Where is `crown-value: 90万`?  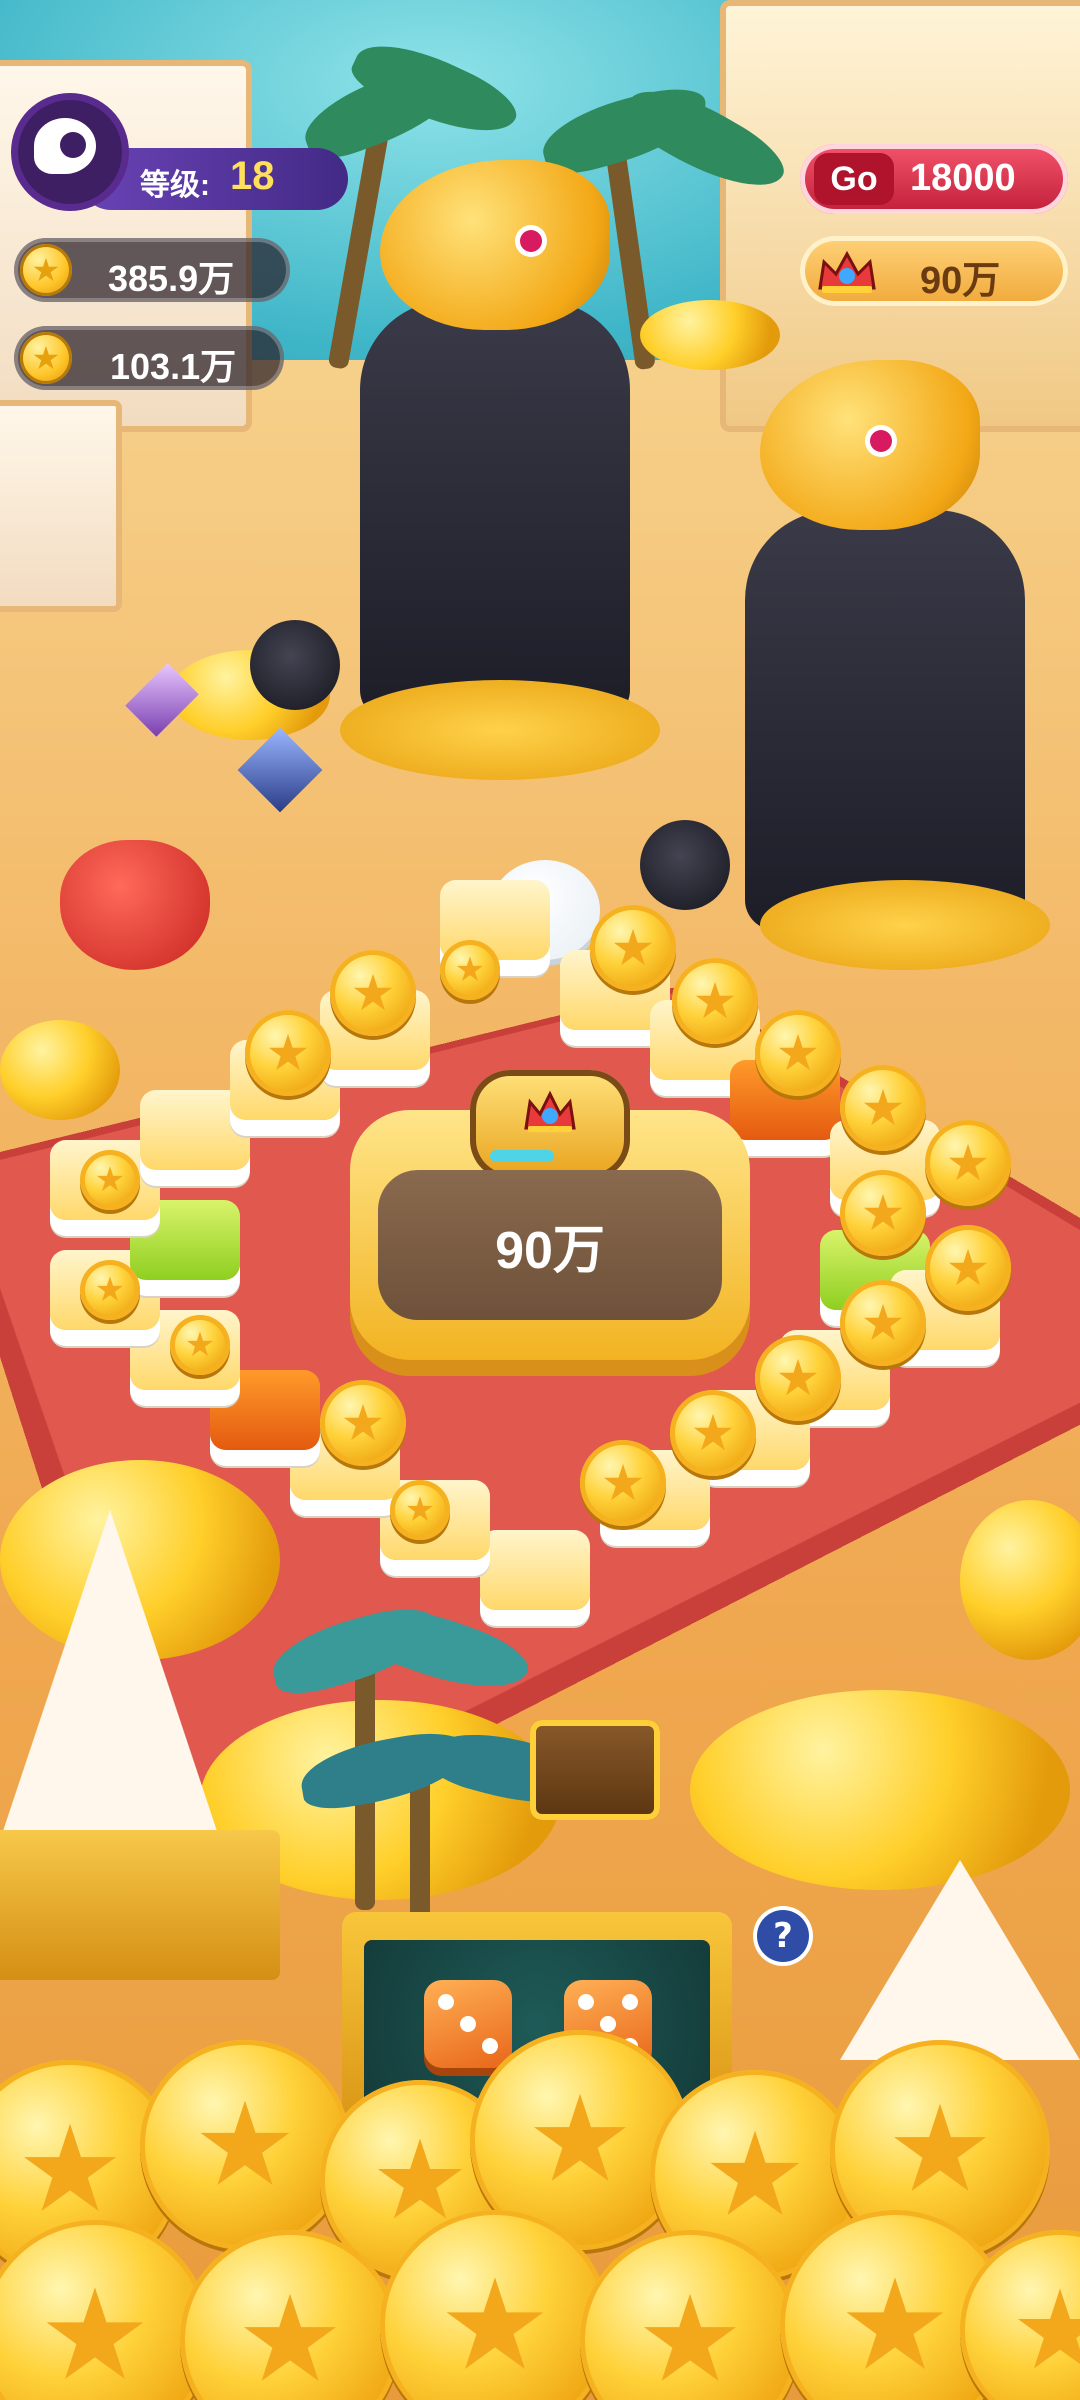
crown-value: 90万 is located at coordinates (960, 281).